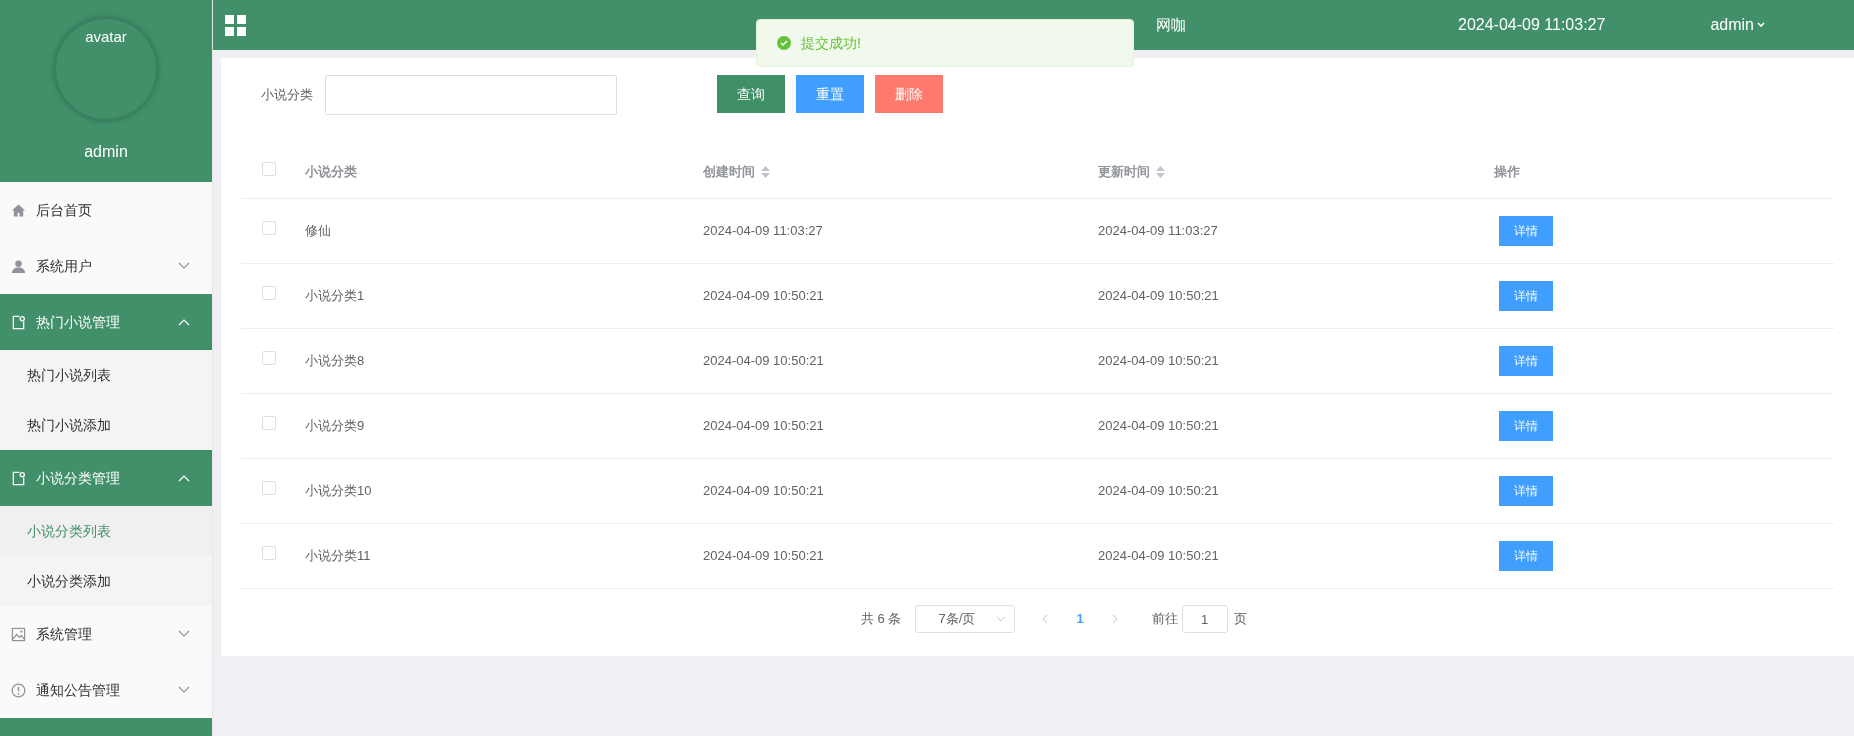 The image size is (1854, 736). I want to click on alert-icon, so click(18, 690).